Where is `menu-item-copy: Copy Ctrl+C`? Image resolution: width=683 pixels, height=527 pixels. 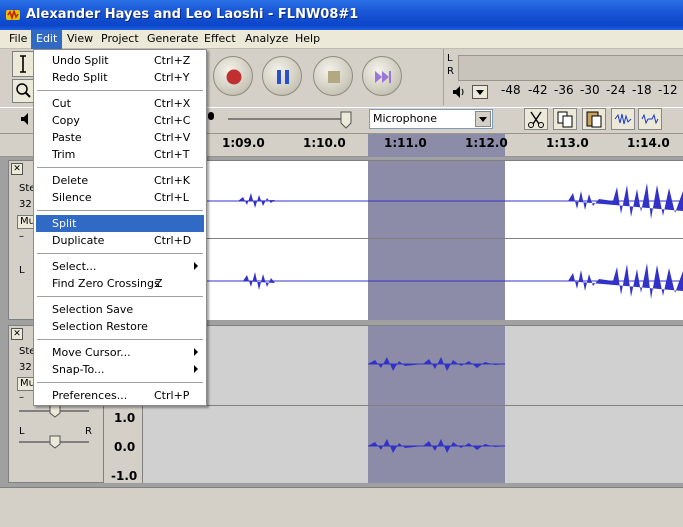
menu-item-copy: Copy Ctrl+C is located at coordinates (120, 120).